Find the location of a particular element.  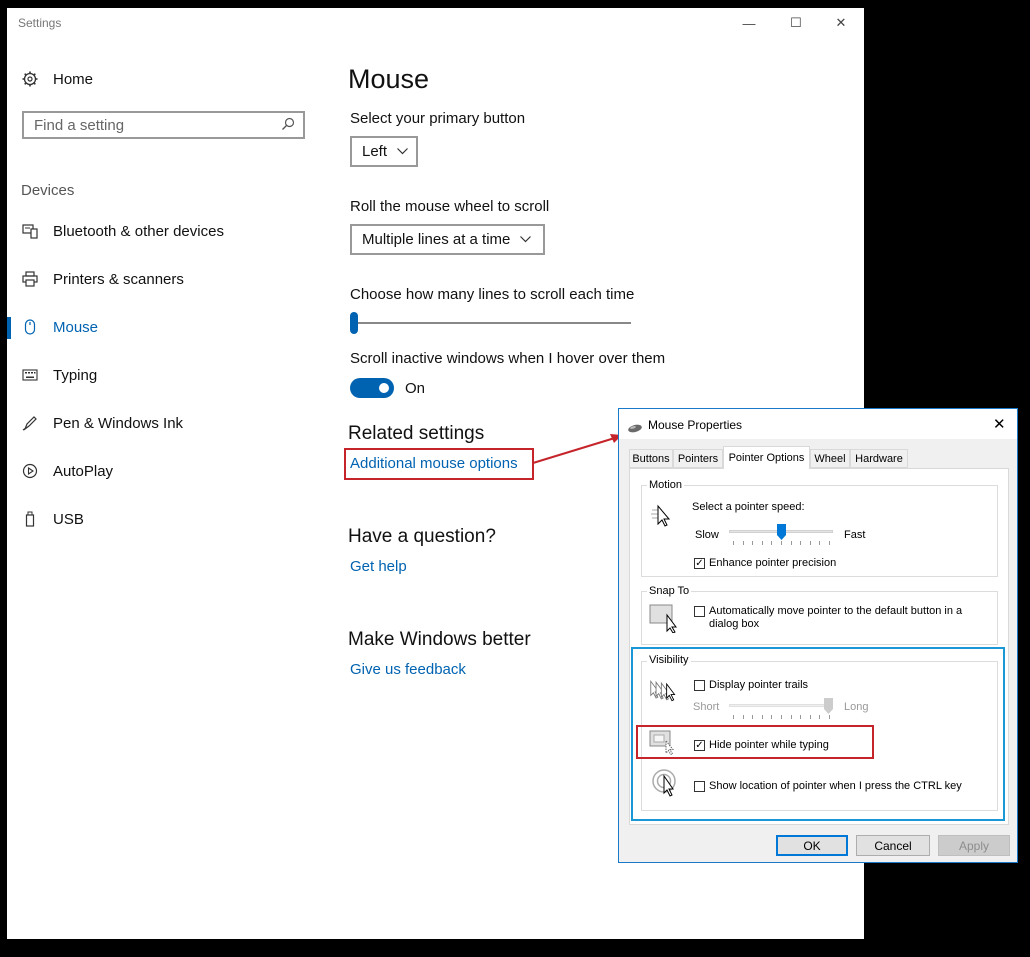

get-help-link: Get help is located at coordinates (378, 566).